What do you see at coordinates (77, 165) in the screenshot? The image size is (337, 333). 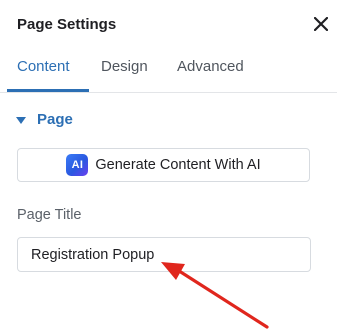 I see `ai-icon: AI` at bounding box center [77, 165].